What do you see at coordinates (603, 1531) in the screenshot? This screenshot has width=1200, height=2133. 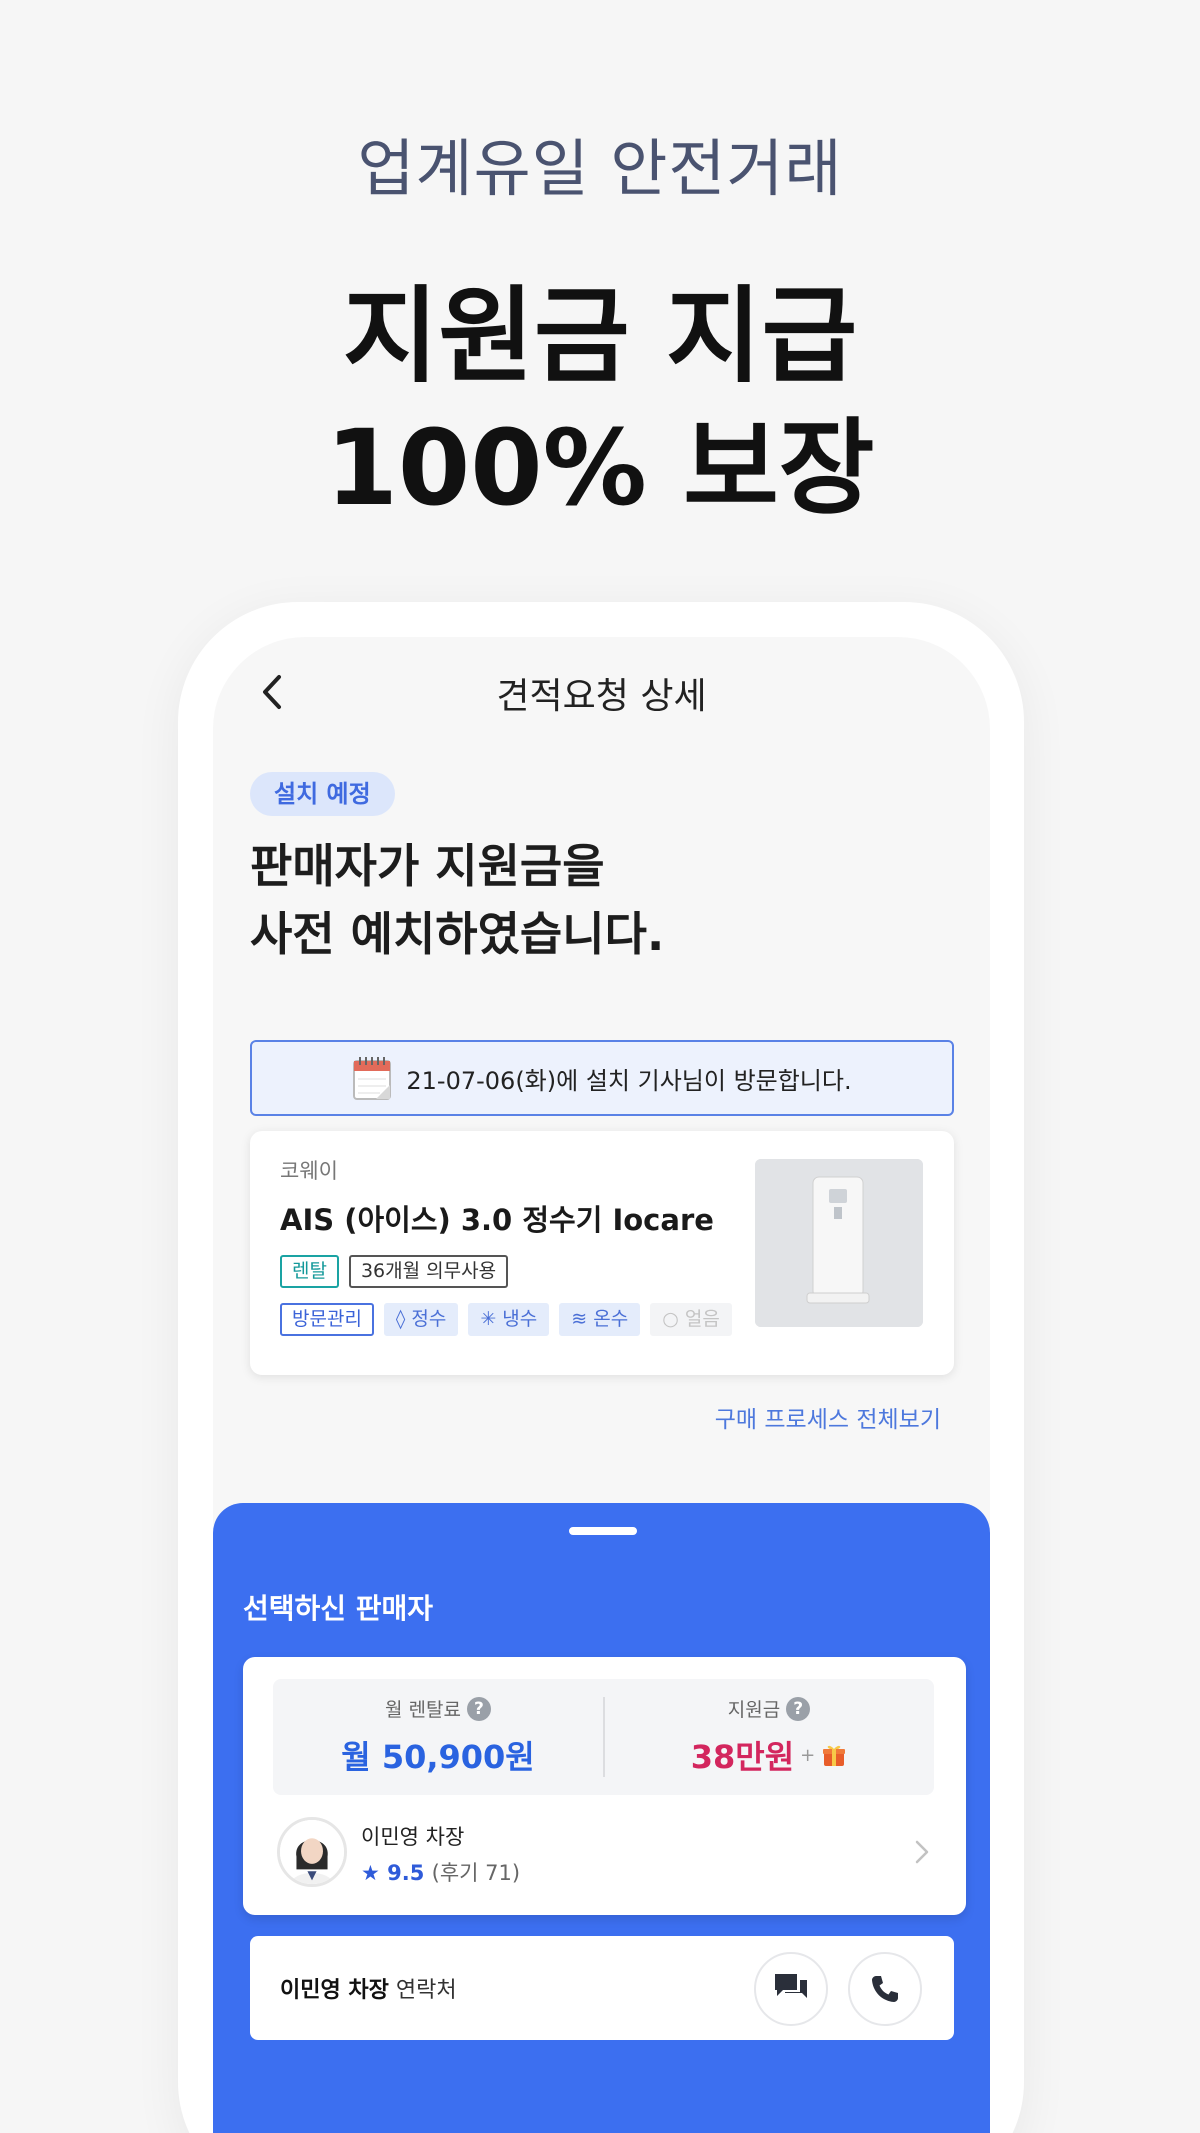 I see `sheet-handle` at bounding box center [603, 1531].